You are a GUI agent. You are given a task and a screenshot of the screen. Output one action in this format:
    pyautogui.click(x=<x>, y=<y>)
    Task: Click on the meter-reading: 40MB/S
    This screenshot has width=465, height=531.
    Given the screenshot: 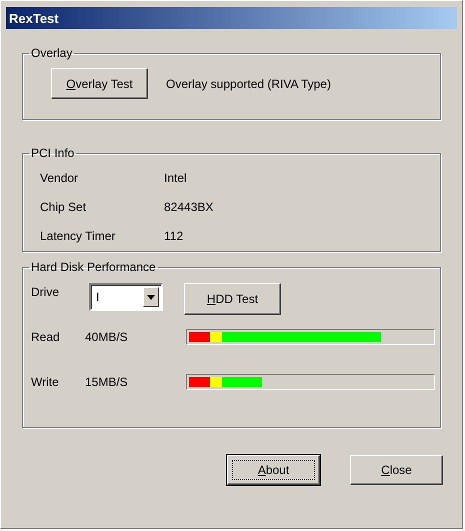 What is the action you would take?
    pyautogui.click(x=107, y=337)
    